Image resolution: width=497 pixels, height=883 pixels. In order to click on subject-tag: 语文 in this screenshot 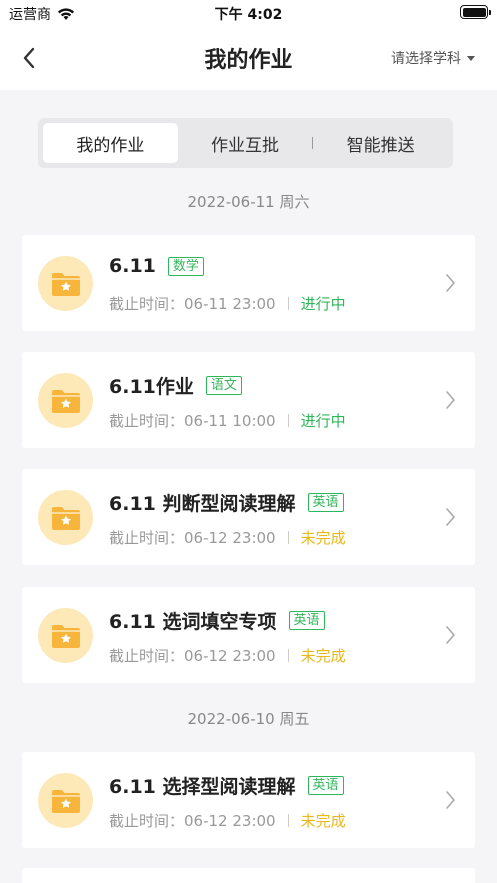, I will do `click(223, 385)`.